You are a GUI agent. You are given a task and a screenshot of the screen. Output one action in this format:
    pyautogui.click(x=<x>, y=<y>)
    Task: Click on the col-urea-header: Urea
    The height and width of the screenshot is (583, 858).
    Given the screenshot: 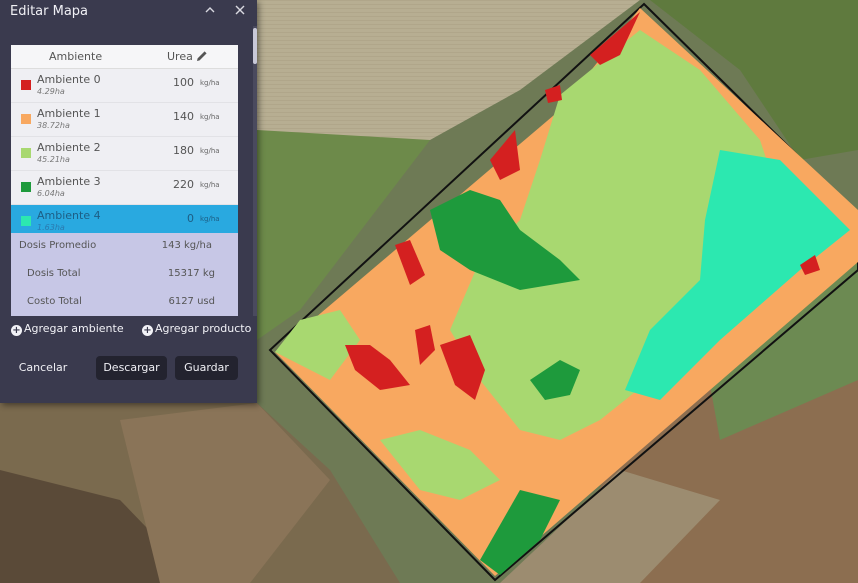 What is the action you would take?
    pyautogui.click(x=180, y=56)
    